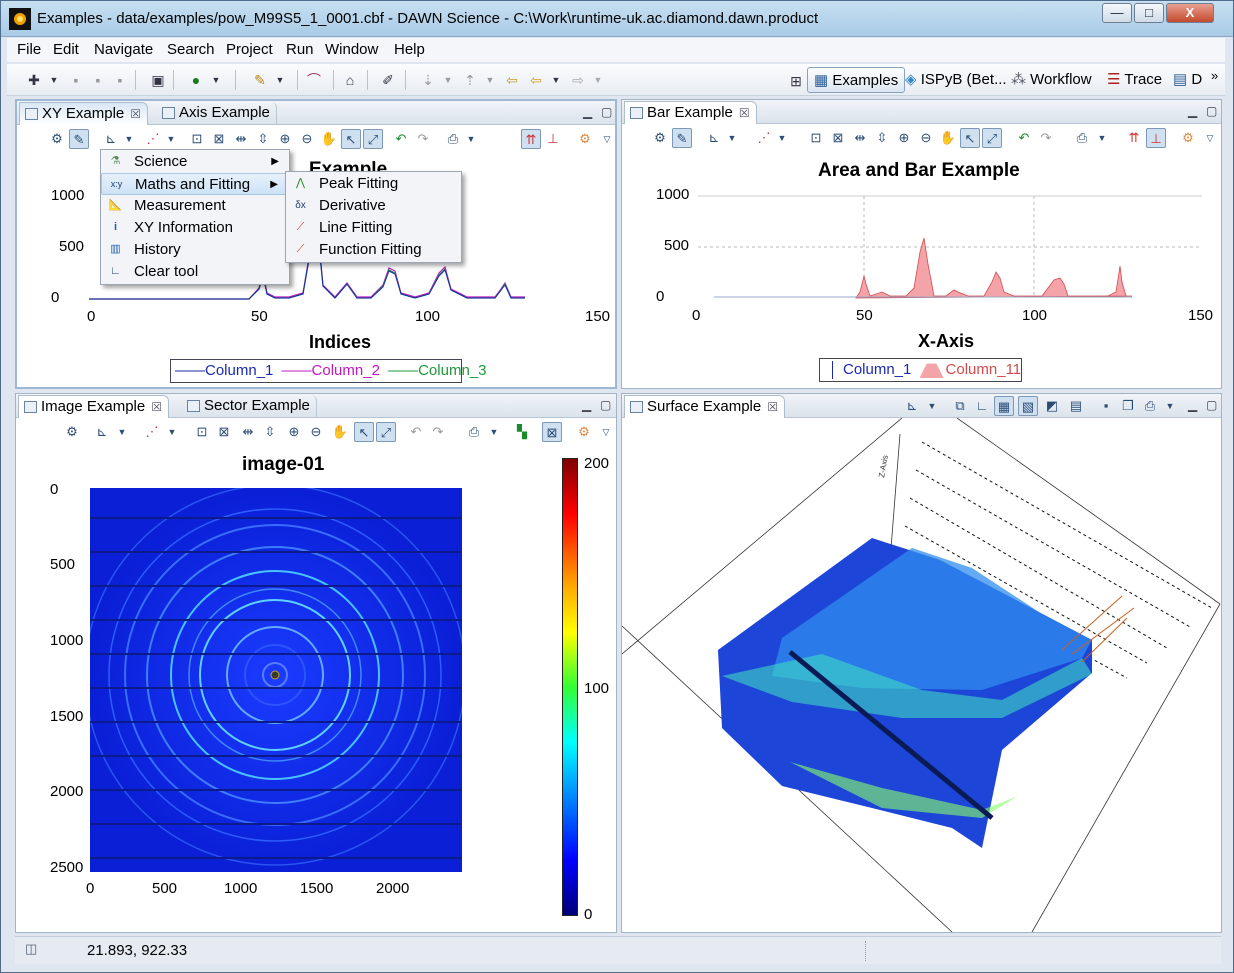  I want to click on menu-item-derivative: δx Derivative, so click(373, 206).